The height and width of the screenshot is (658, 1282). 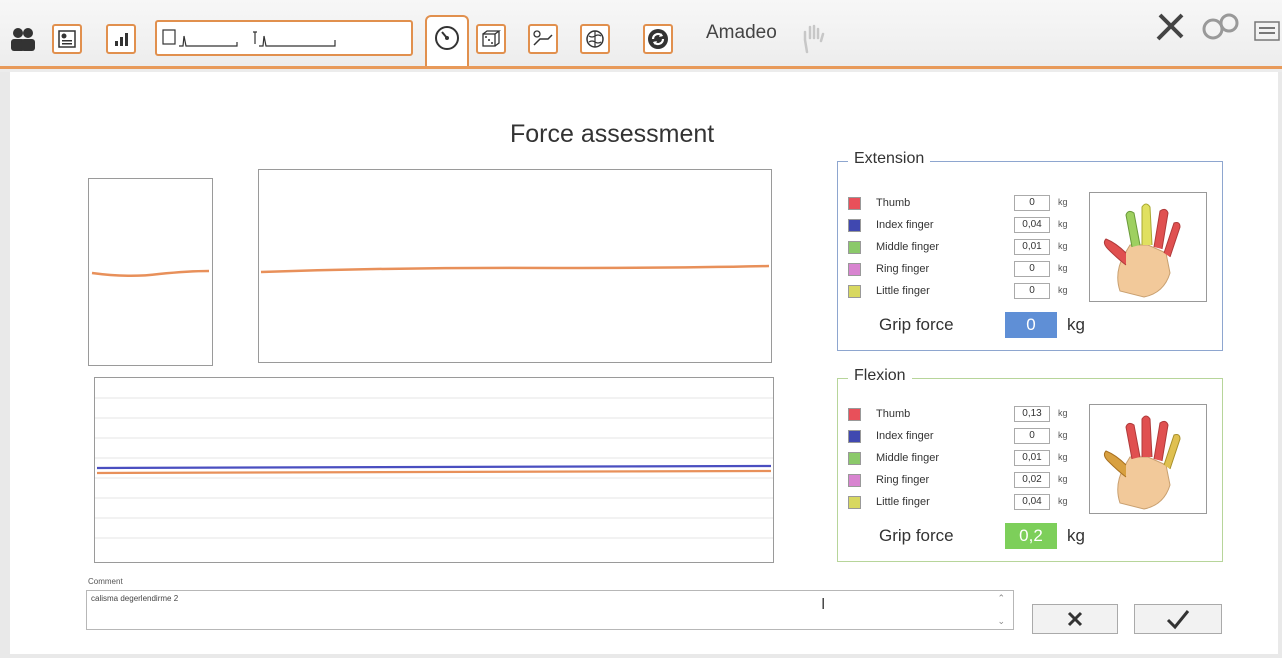 What do you see at coordinates (741, 32) in the screenshot?
I see `app-name: Amadeo` at bounding box center [741, 32].